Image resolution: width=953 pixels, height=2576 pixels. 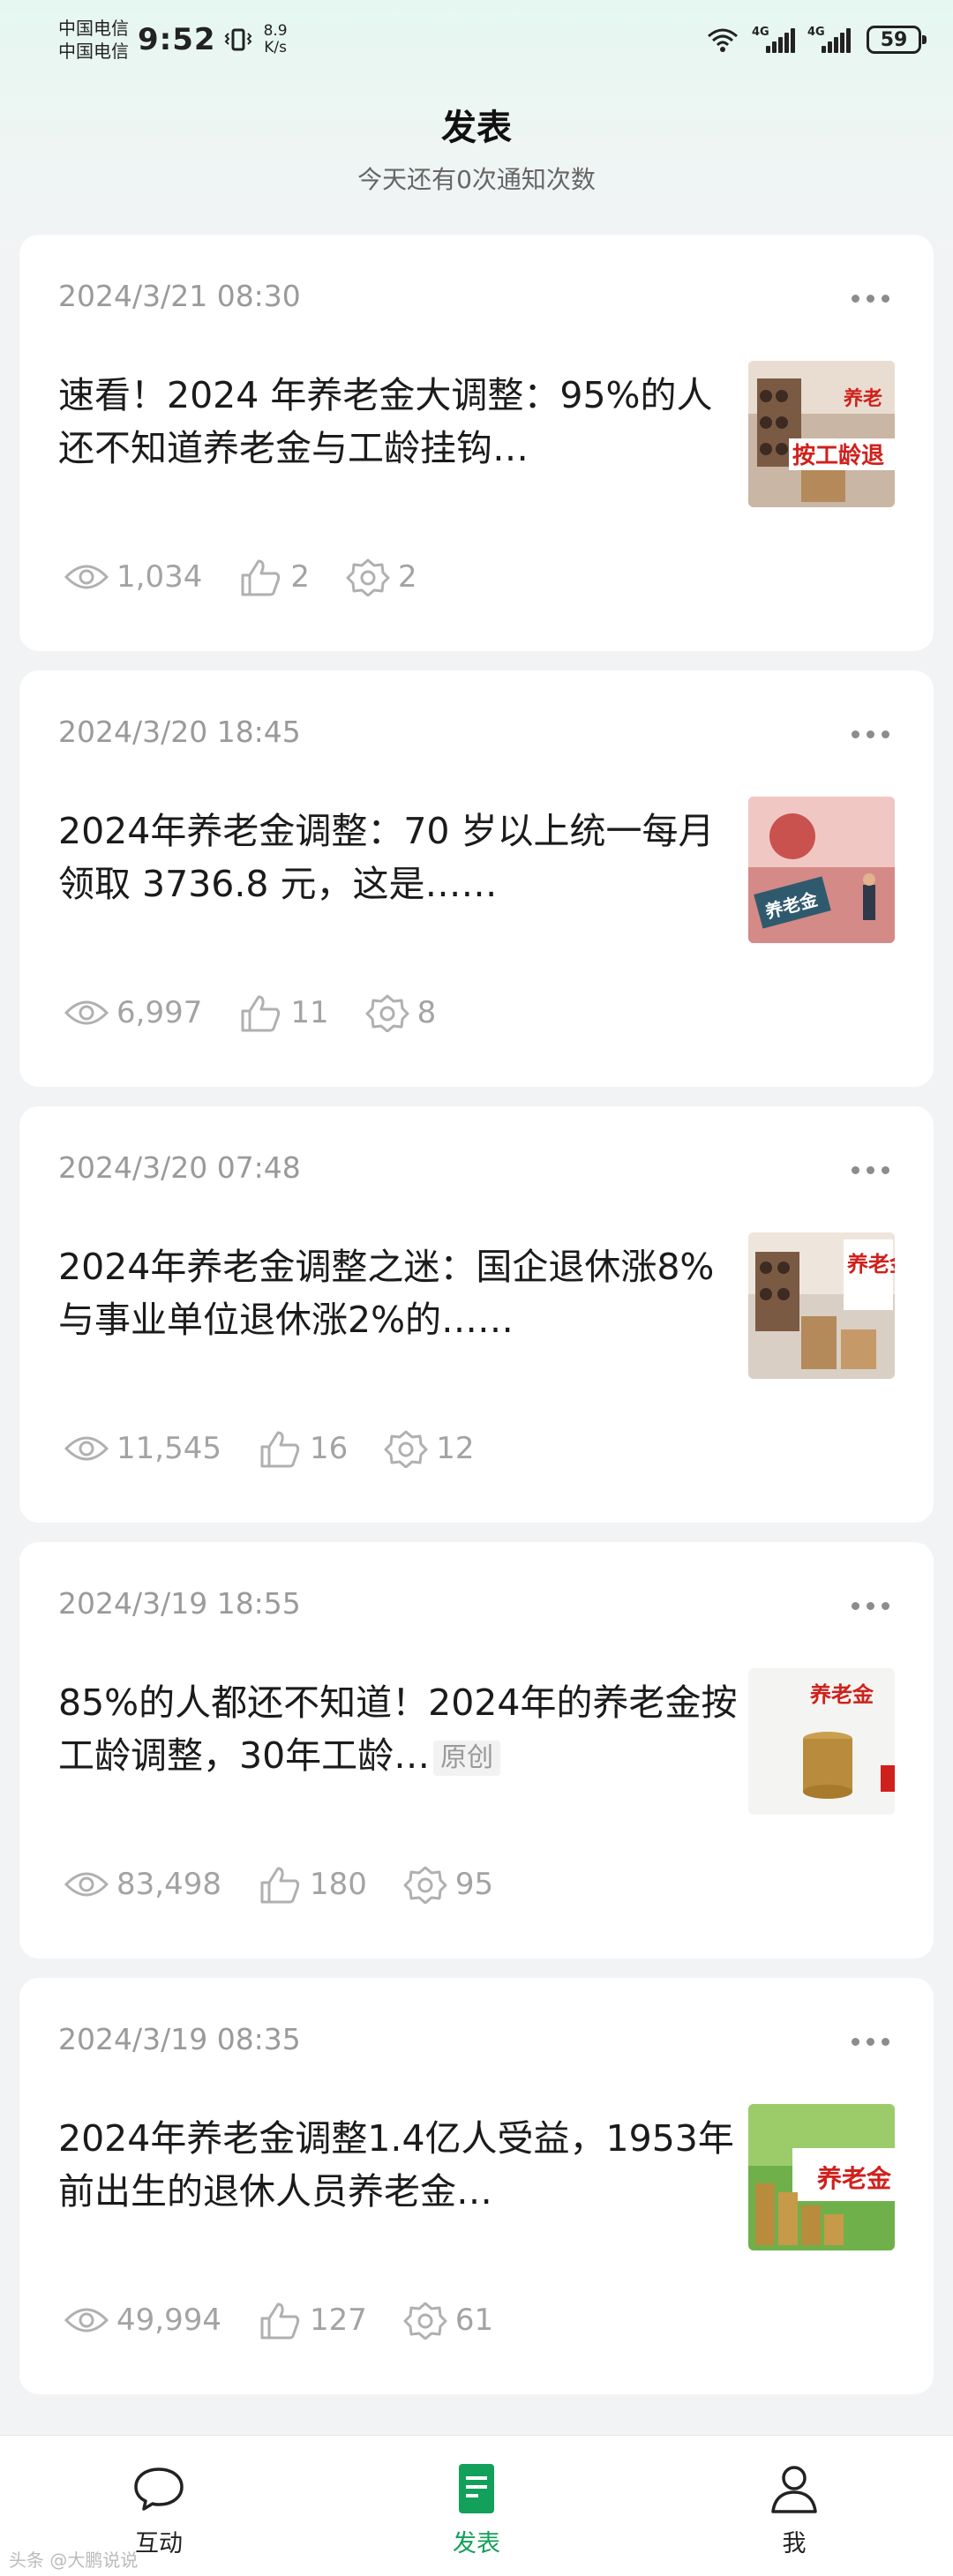 What do you see at coordinates (180, 1604) in the screenshot?
I see `article-date: 2024/3/19 18:55` at bounding box center [180, 1604].